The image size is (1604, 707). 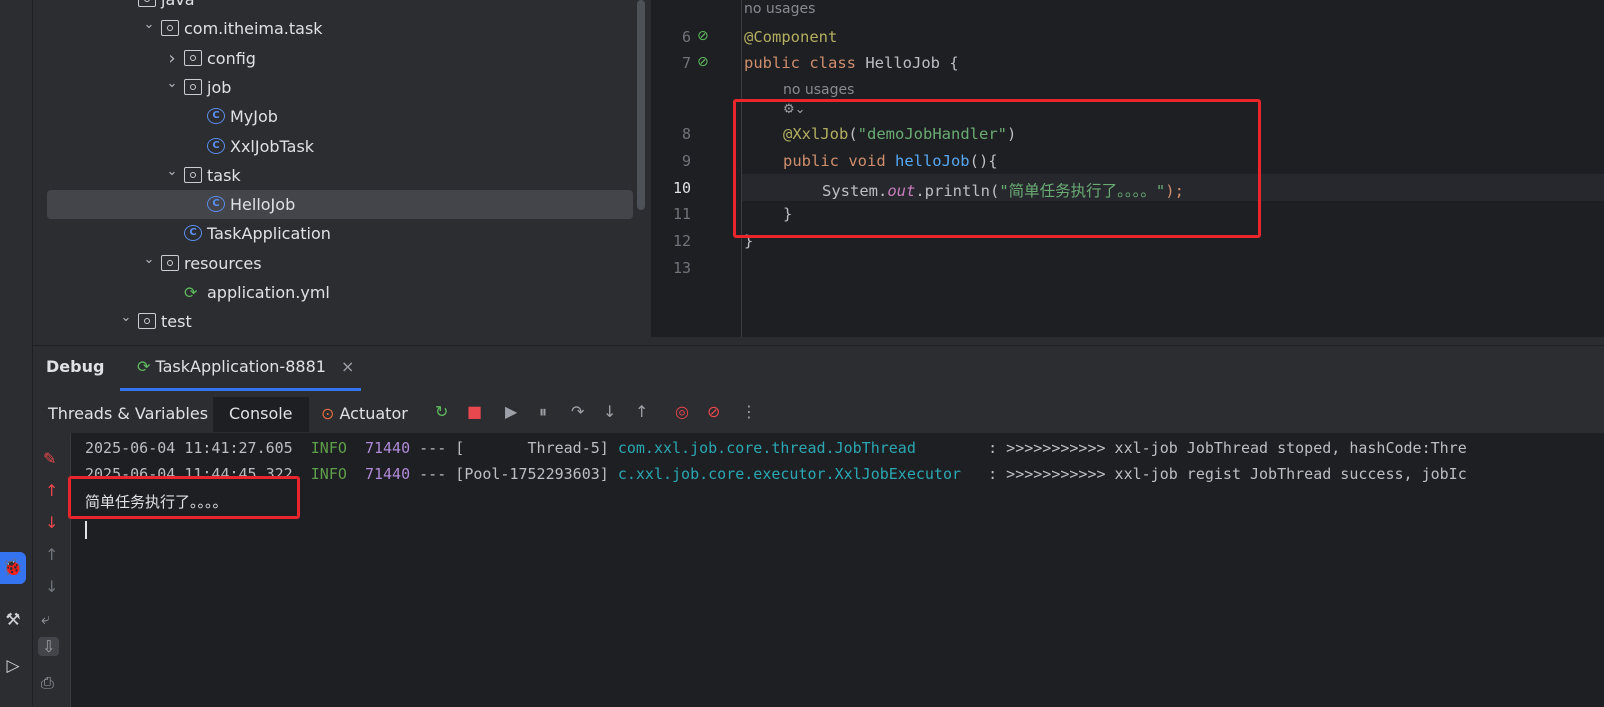 I want to click on tree-item-label: XxlJobTask, so click(x=272, y=146).